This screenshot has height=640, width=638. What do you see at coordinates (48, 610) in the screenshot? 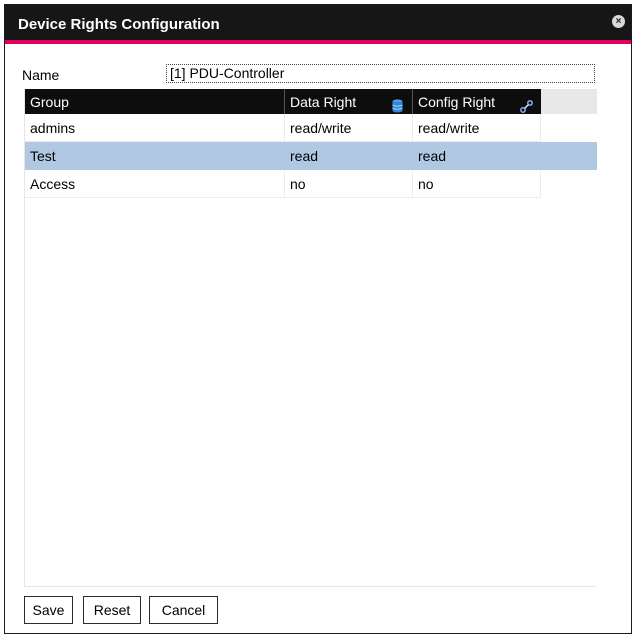
I see `save-button: Save` at bounding box center [48, 610].